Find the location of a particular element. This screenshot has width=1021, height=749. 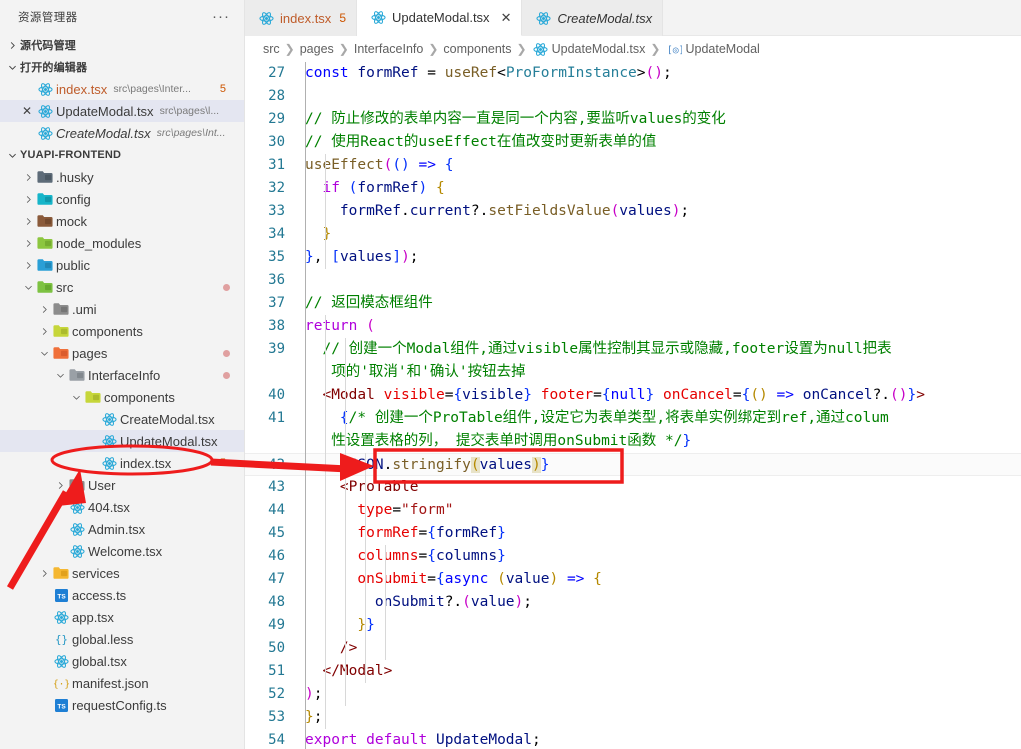

more-actions-icon: ··· is located at coordinates (224, 16).